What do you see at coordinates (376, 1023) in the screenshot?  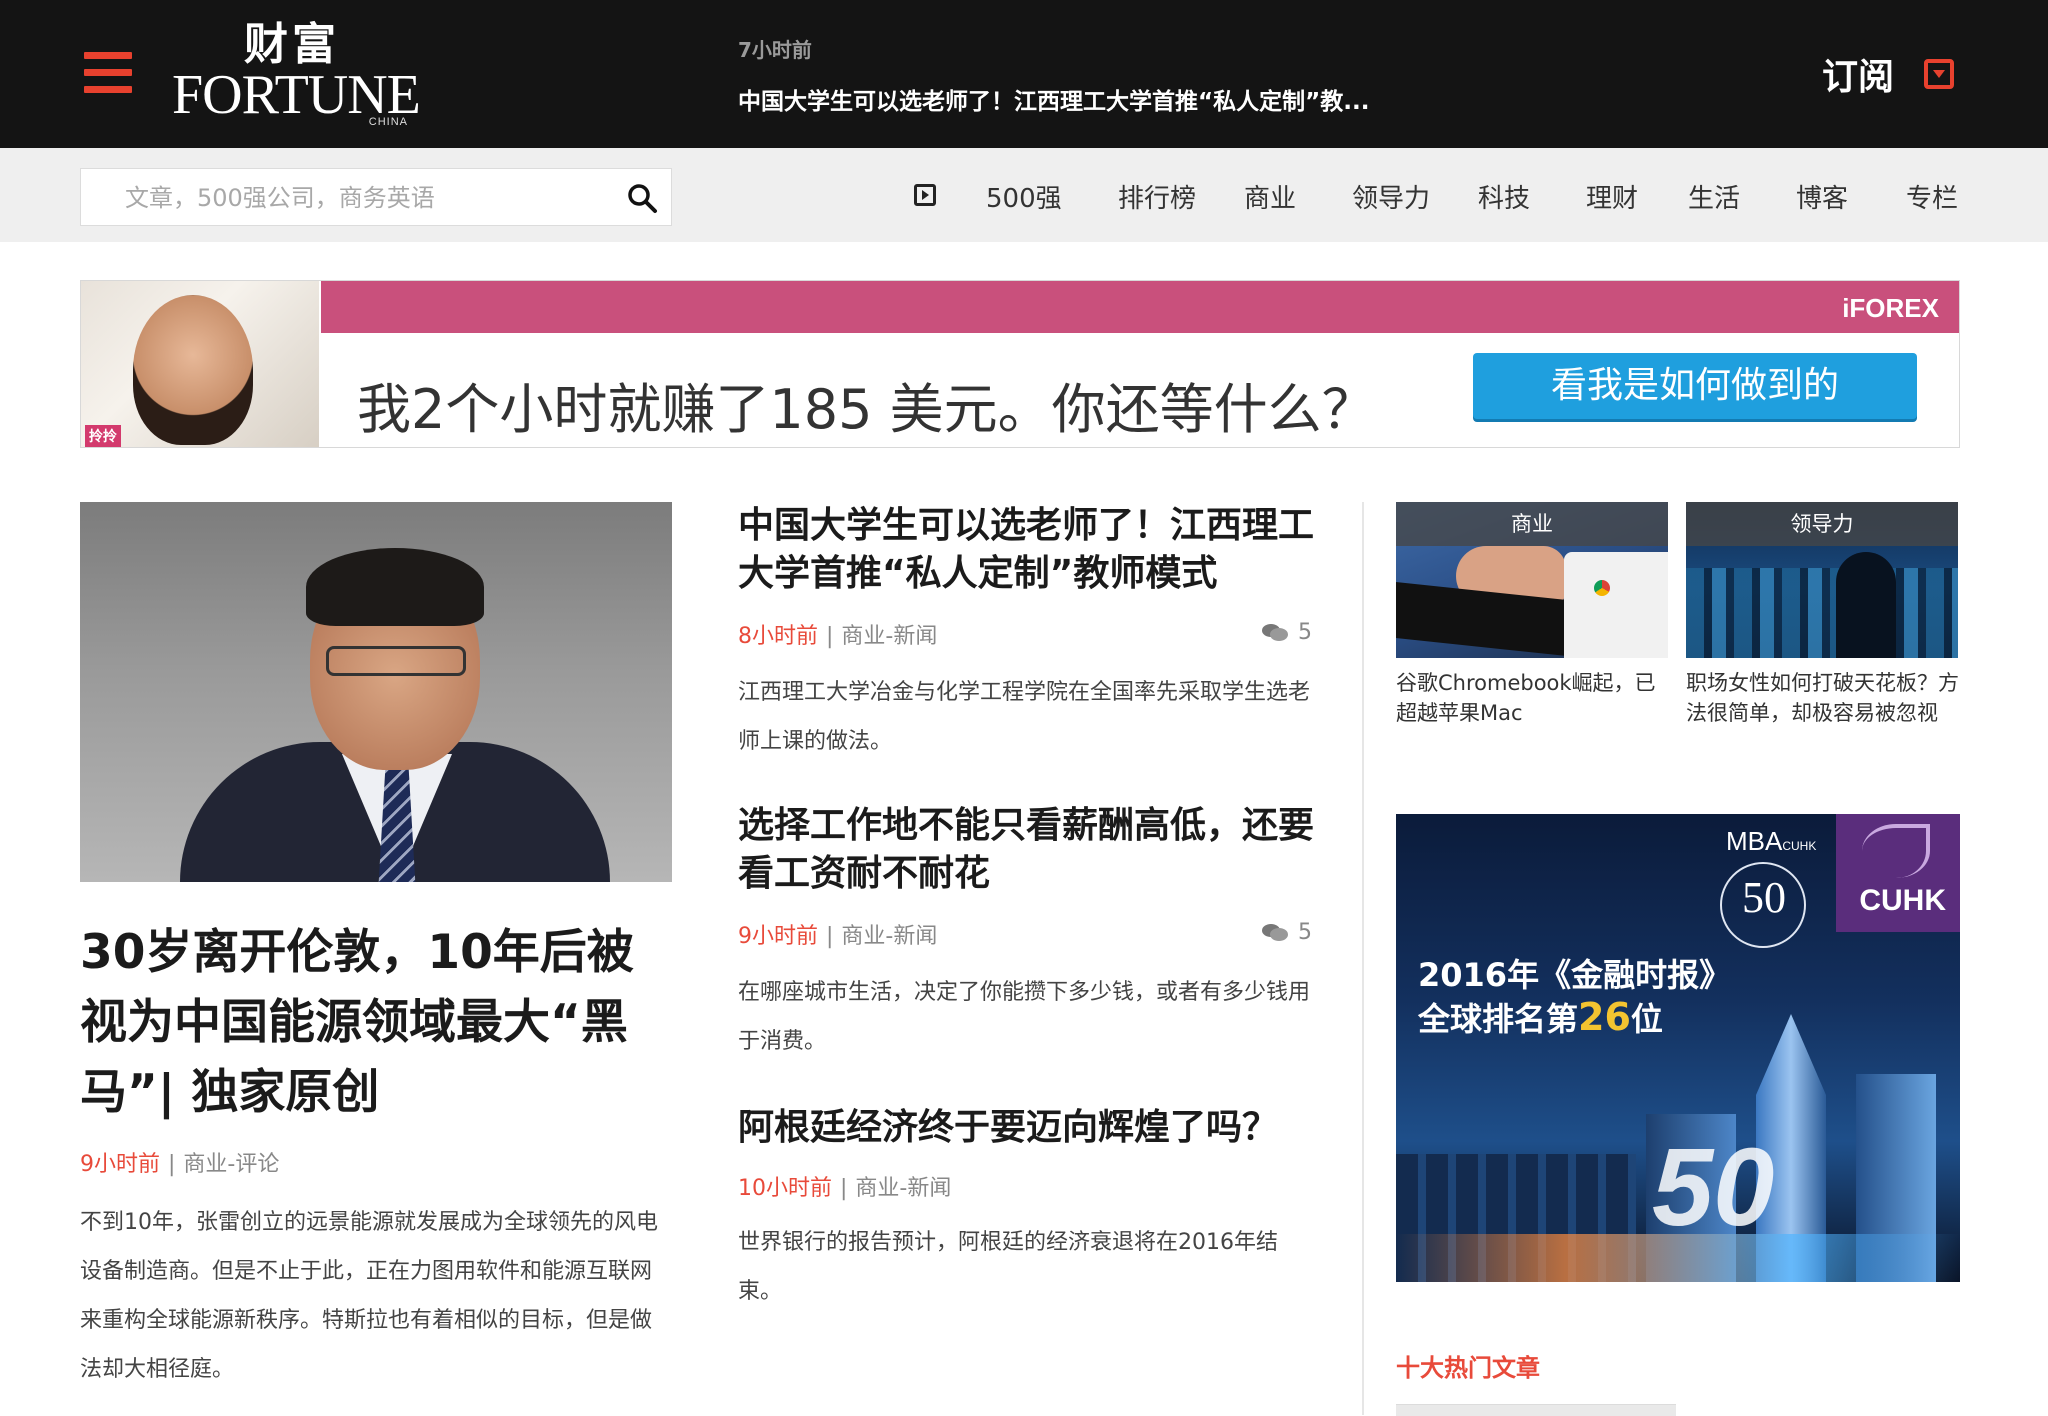 I see `lead-story-title: 30岁离开伦敦，10年后被视为中国能源领域最大“黑马”| 独家原创` at bounding box center [376, 1023].